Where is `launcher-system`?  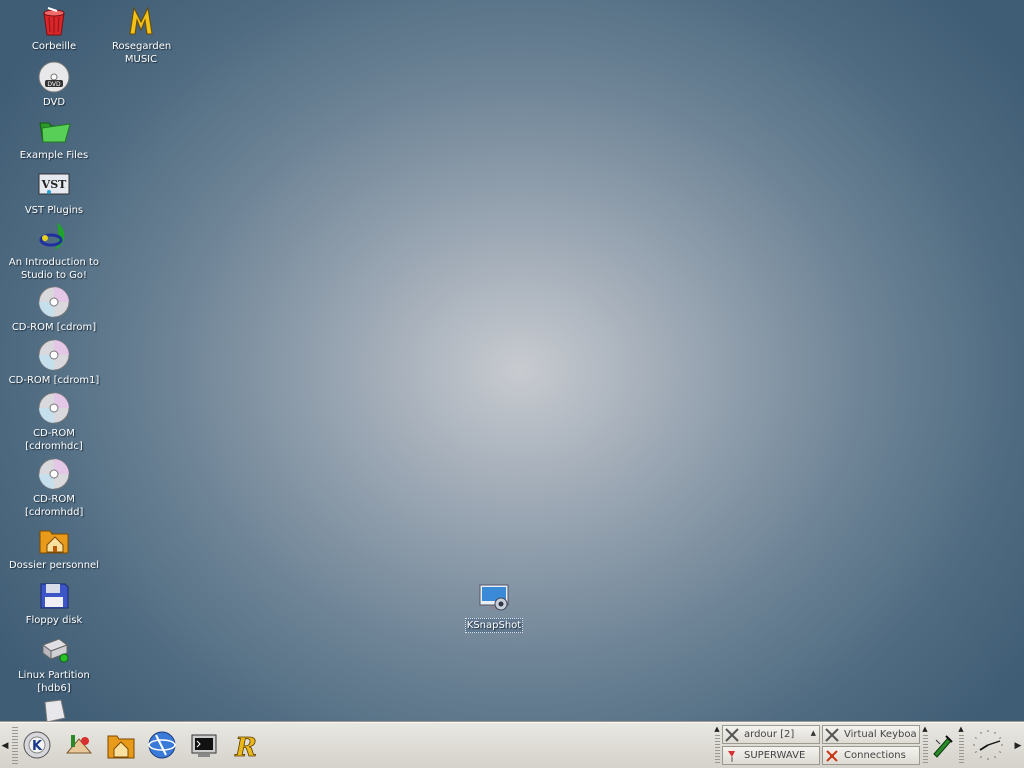
launcher-system is located at coordinates (79, 746).